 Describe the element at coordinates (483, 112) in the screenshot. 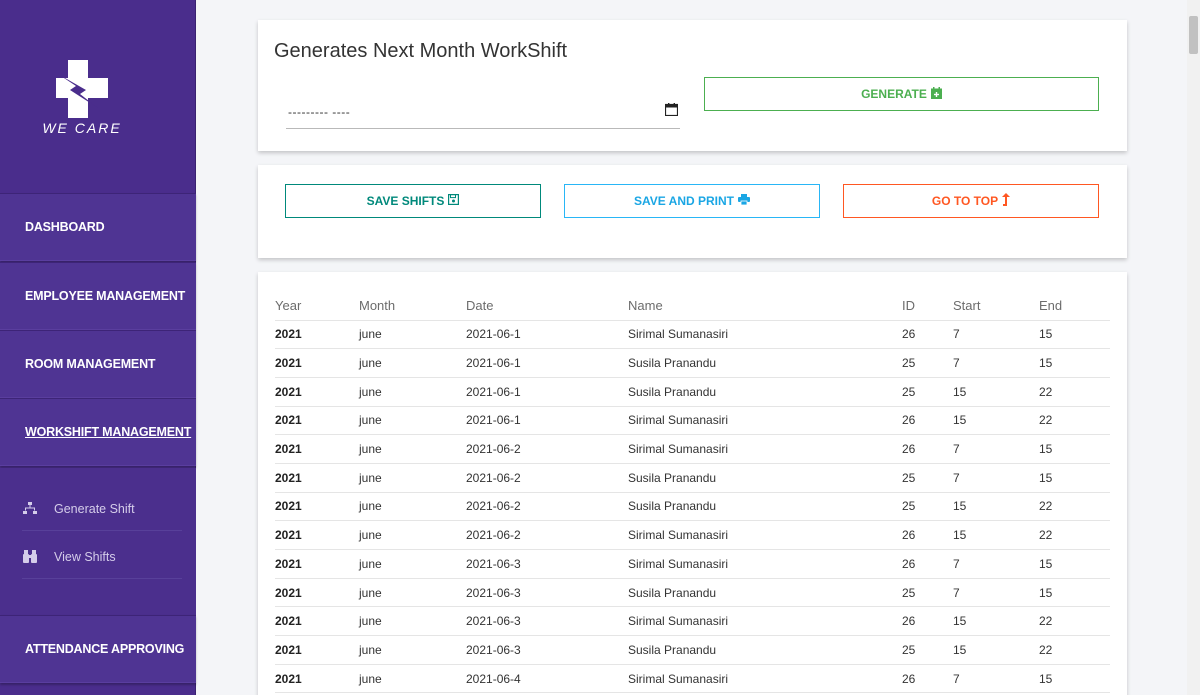

I see `month-date-input: --------- ----` at that location.